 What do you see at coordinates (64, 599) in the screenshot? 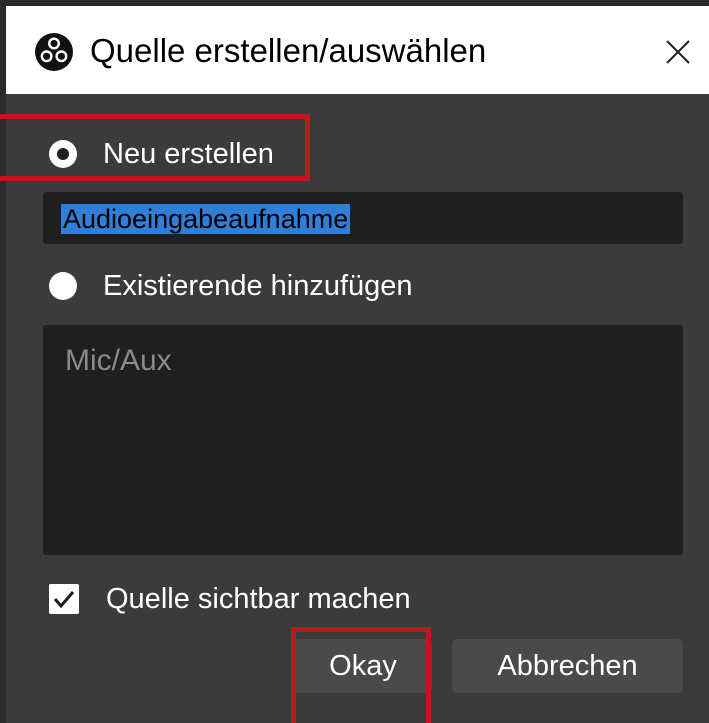
I see `visible-checkbox` at bounding box center [64, 599].